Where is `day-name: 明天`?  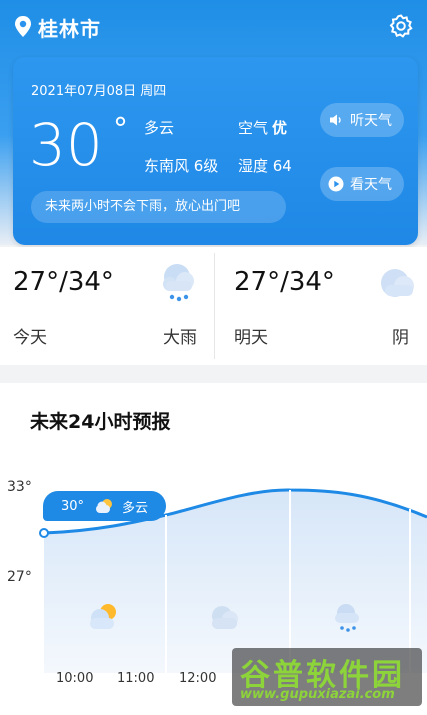
day-name: 明天 is located at coordinates (251, 338).